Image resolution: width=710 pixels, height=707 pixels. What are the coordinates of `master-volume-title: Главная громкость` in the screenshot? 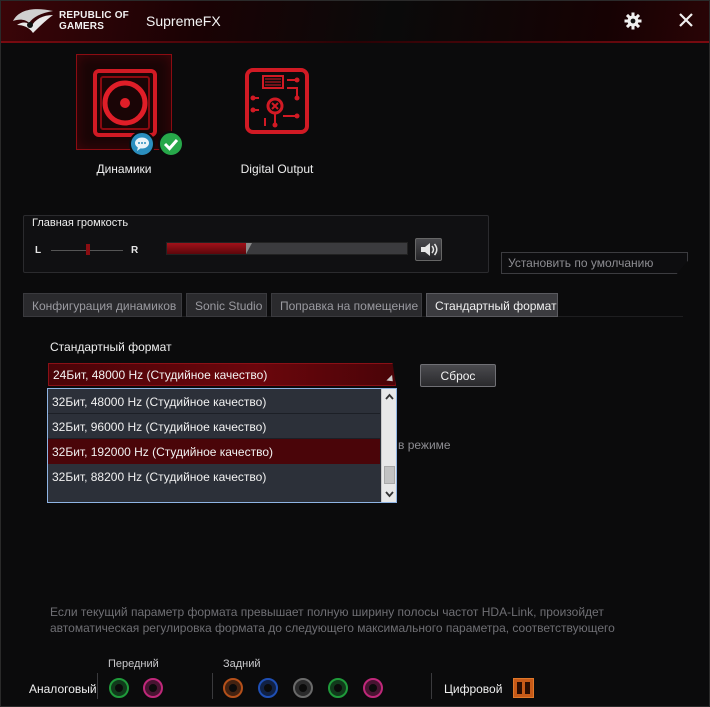 It's located at (80, 223).